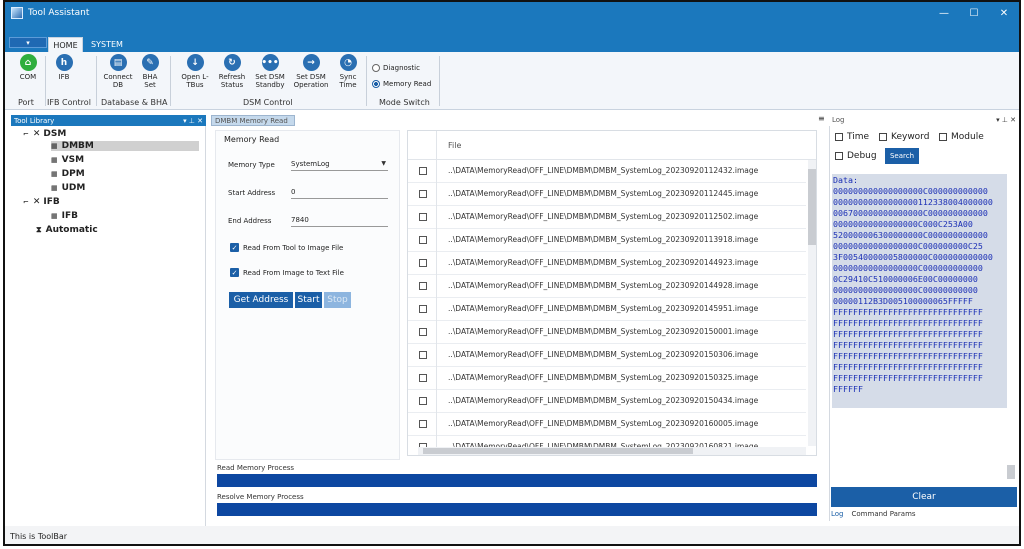 The image size is (1024, 549). I want to click on horizontal-scroll-thumb, so click(558, 451).